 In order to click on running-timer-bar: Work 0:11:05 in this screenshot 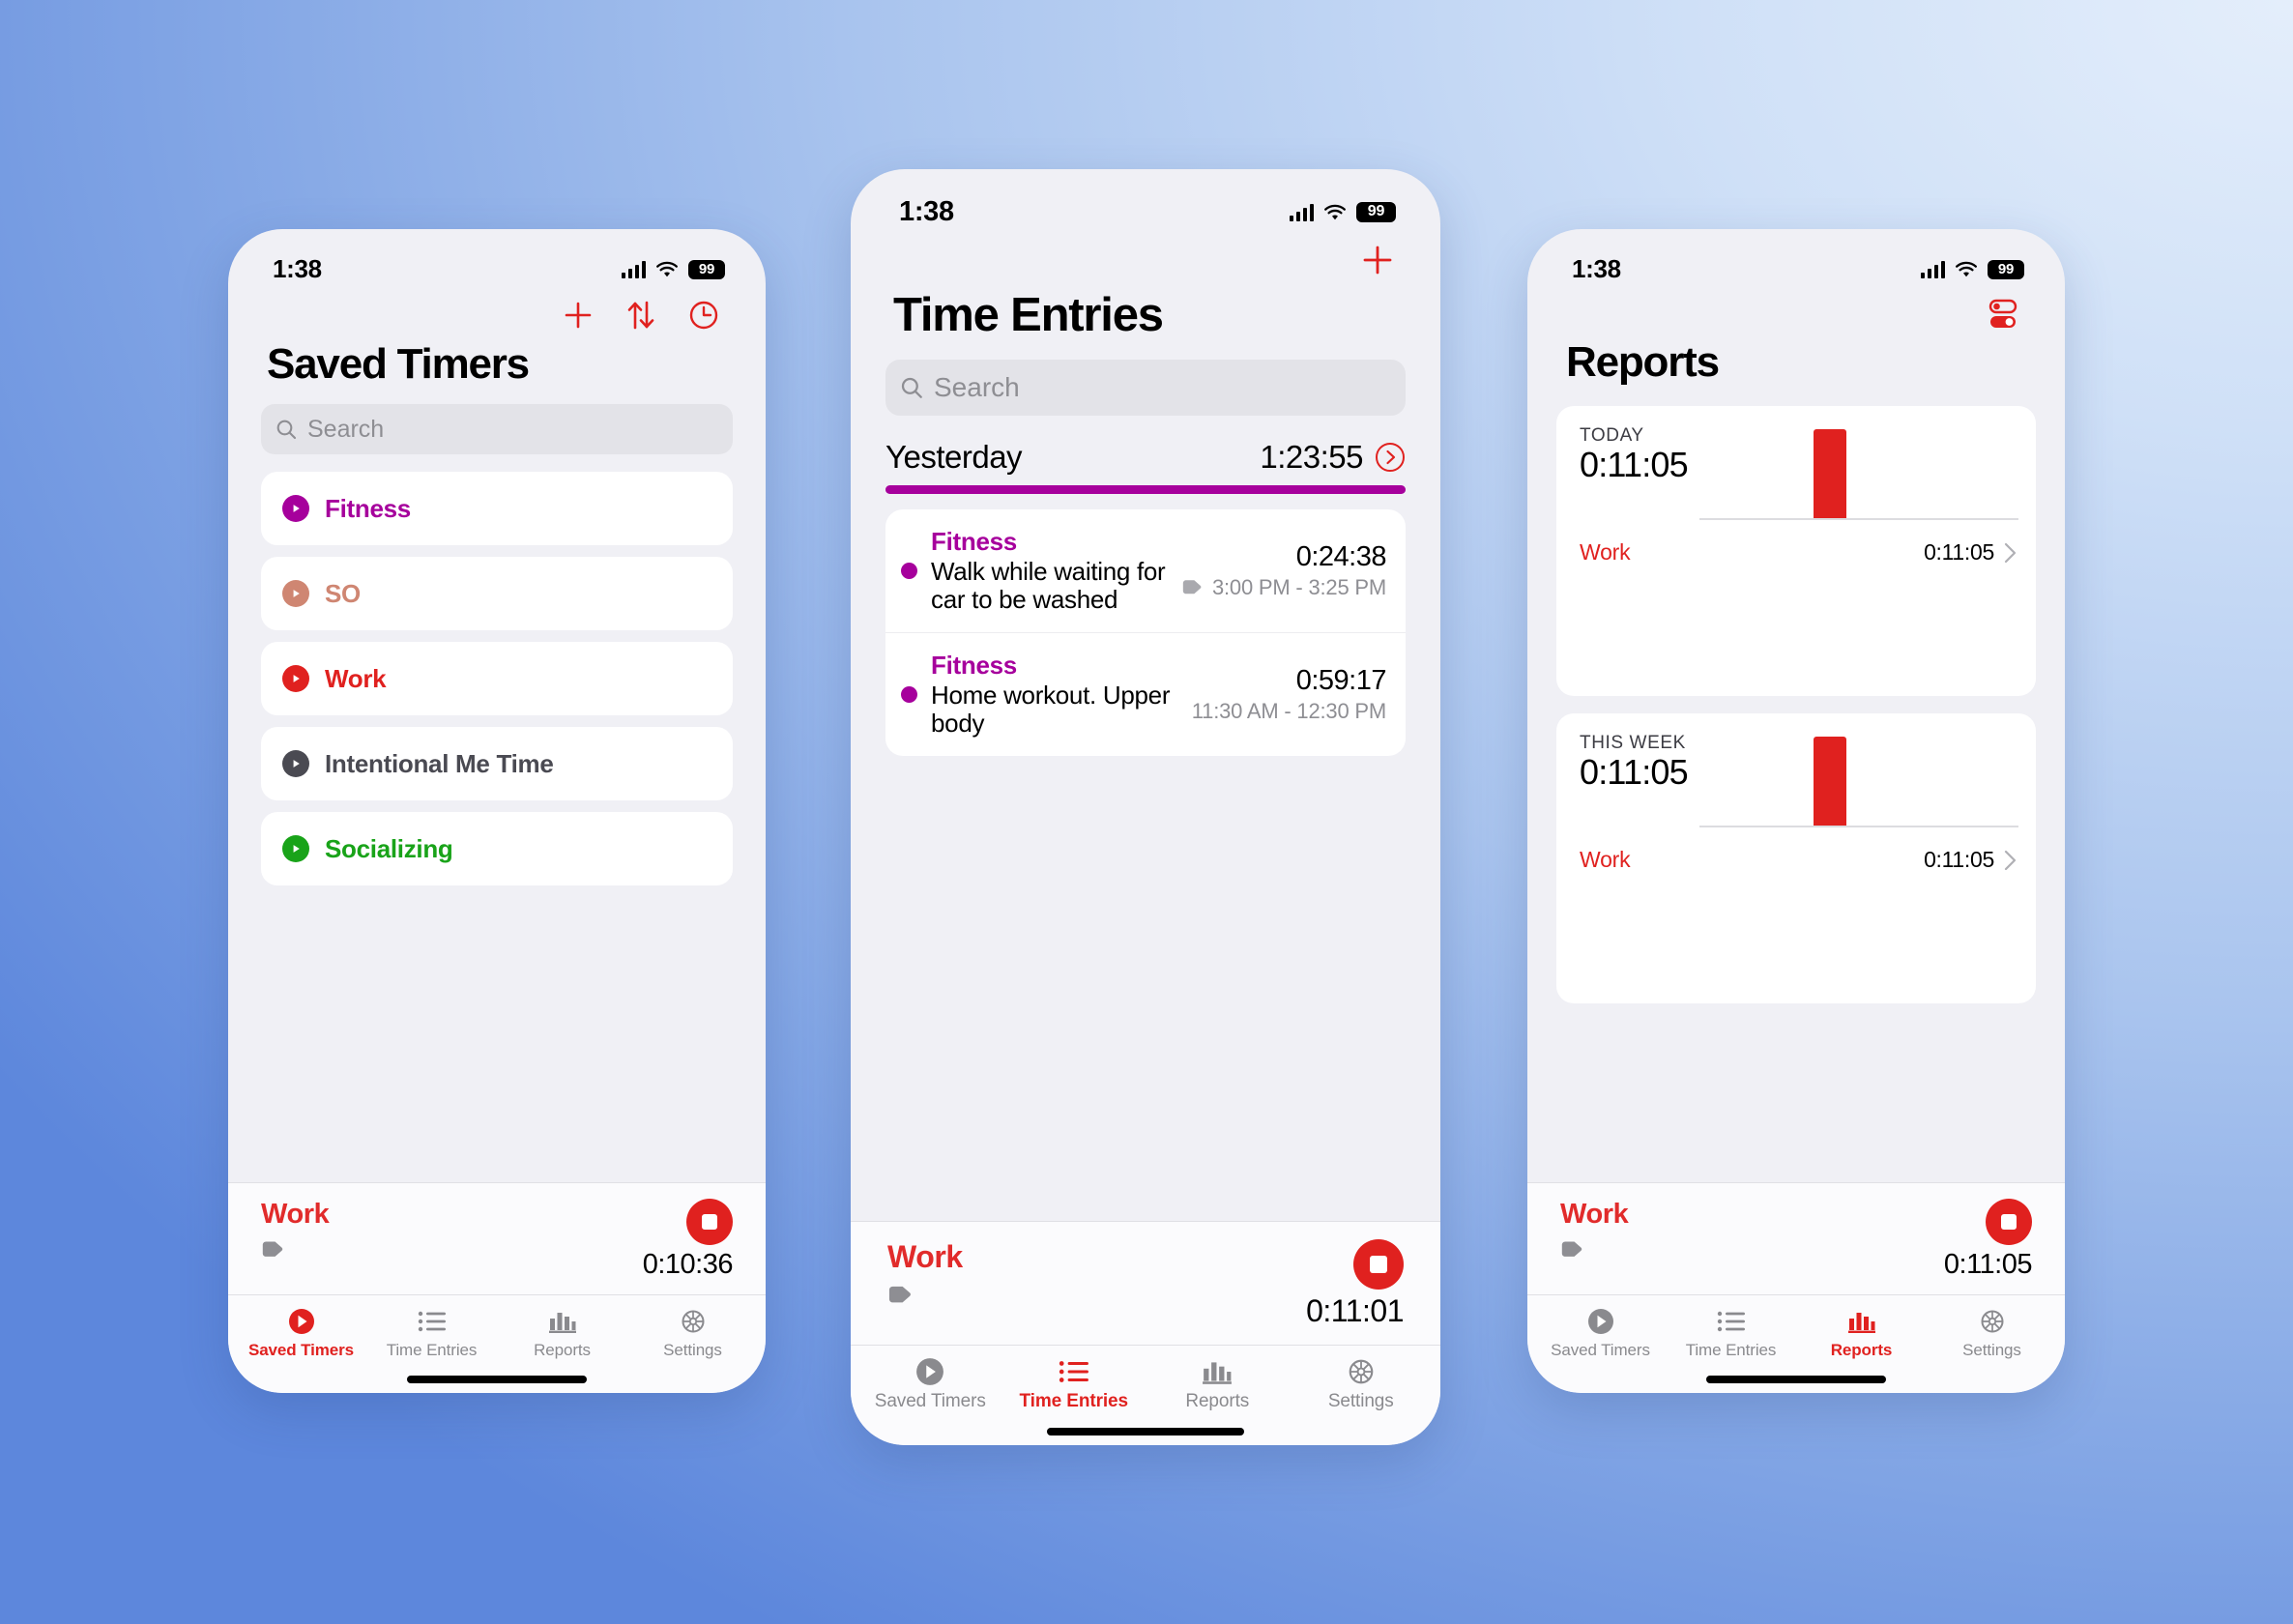, I will do `click(1796, 1238)`.